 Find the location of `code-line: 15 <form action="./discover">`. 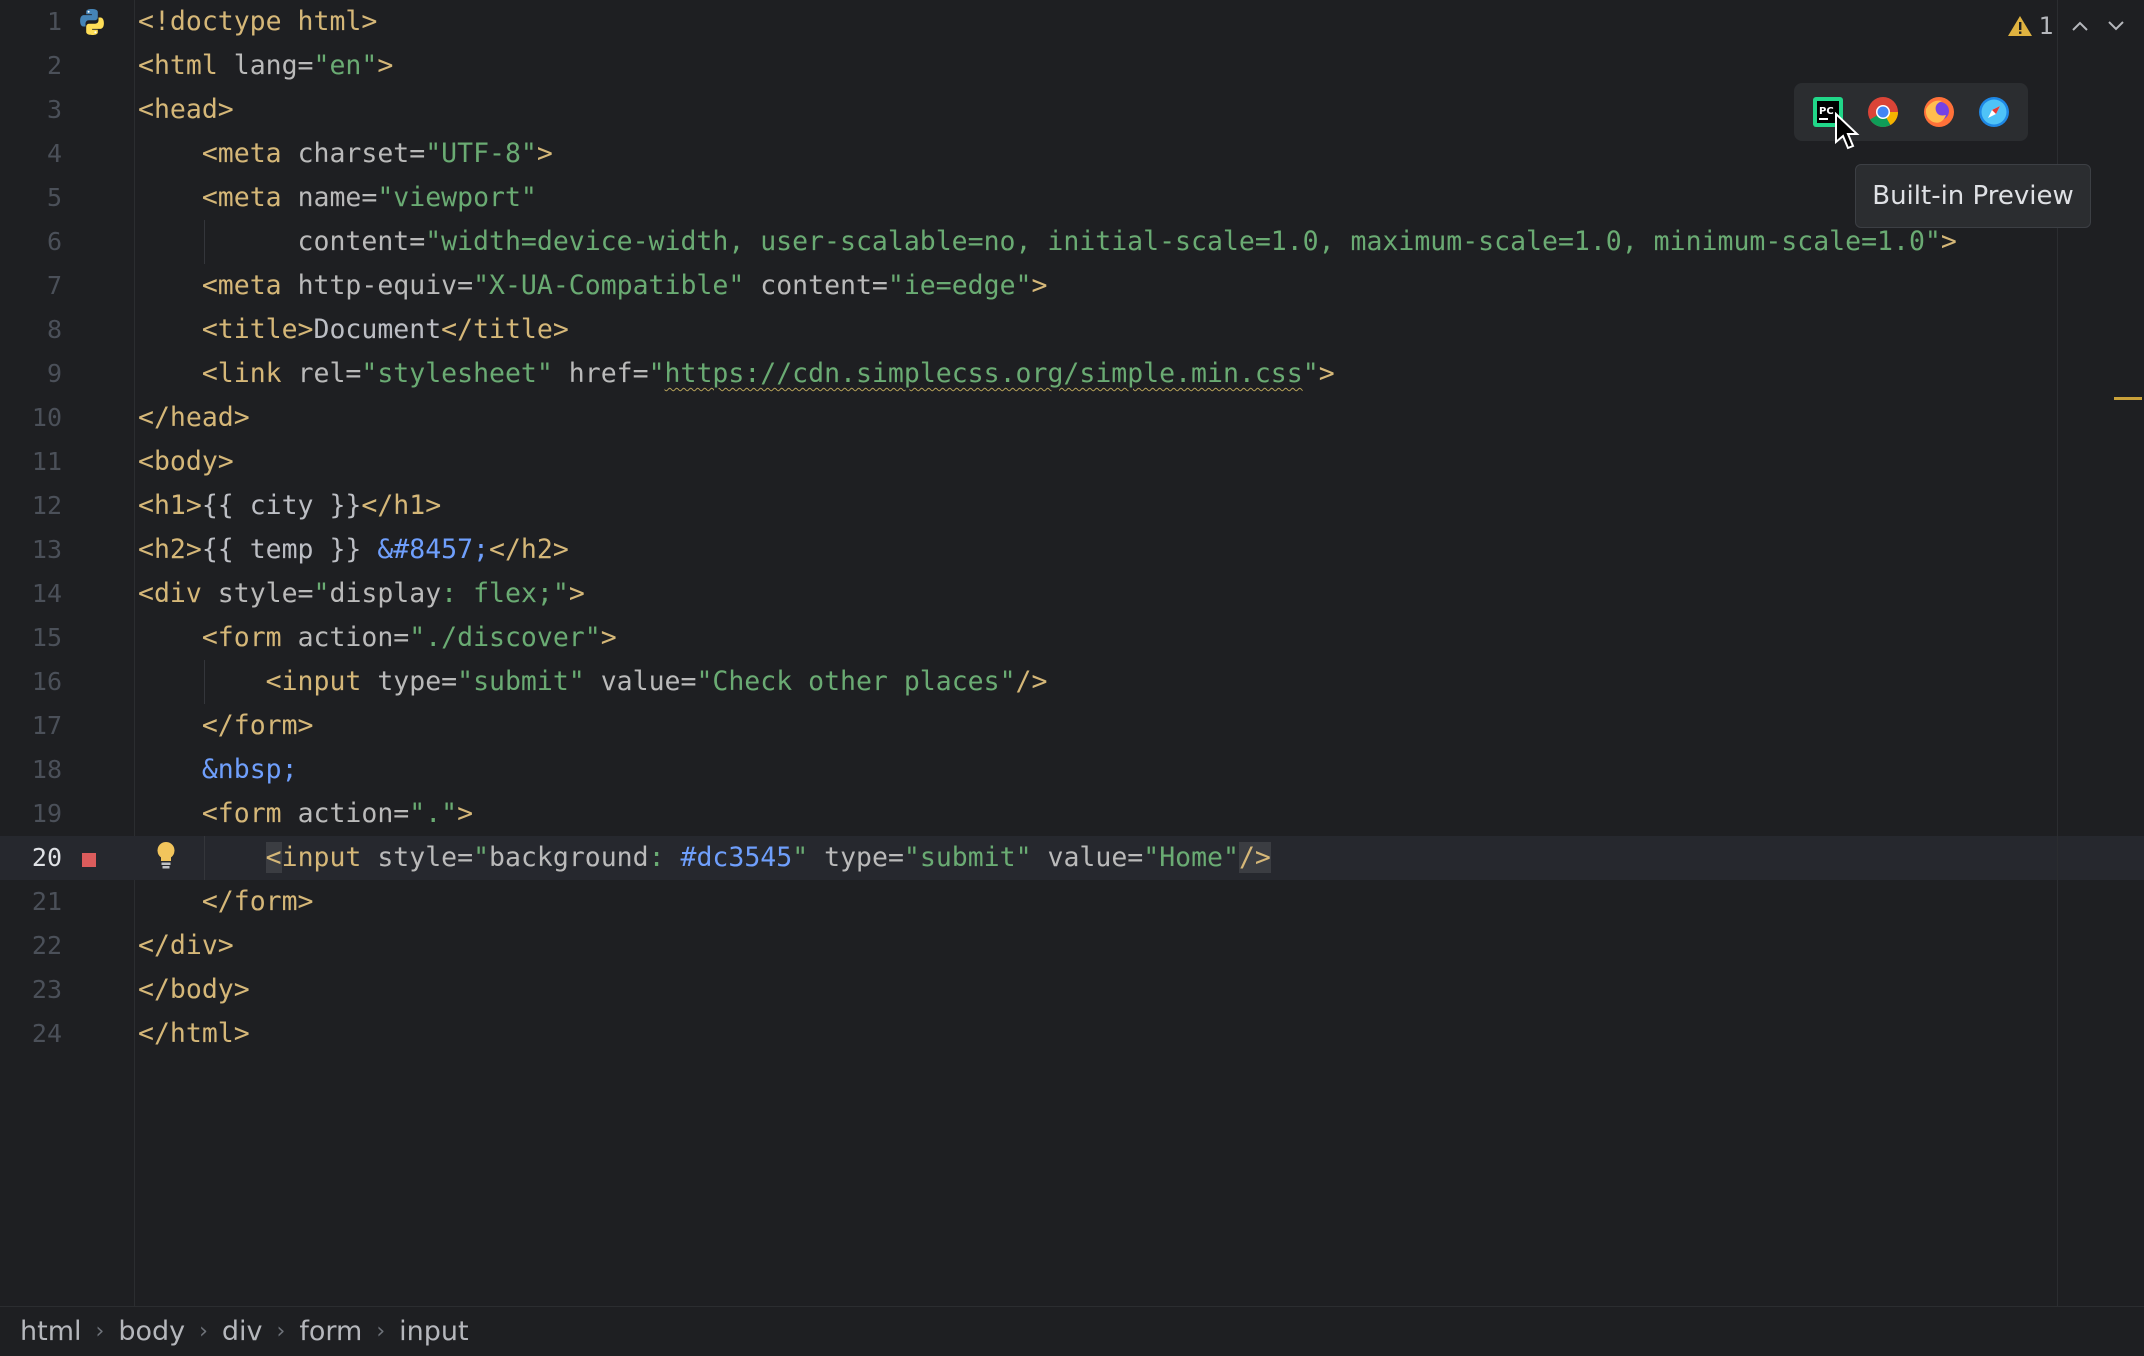

code-line: 15 <form action="./discover"> is located at coordinates (1072, 638).